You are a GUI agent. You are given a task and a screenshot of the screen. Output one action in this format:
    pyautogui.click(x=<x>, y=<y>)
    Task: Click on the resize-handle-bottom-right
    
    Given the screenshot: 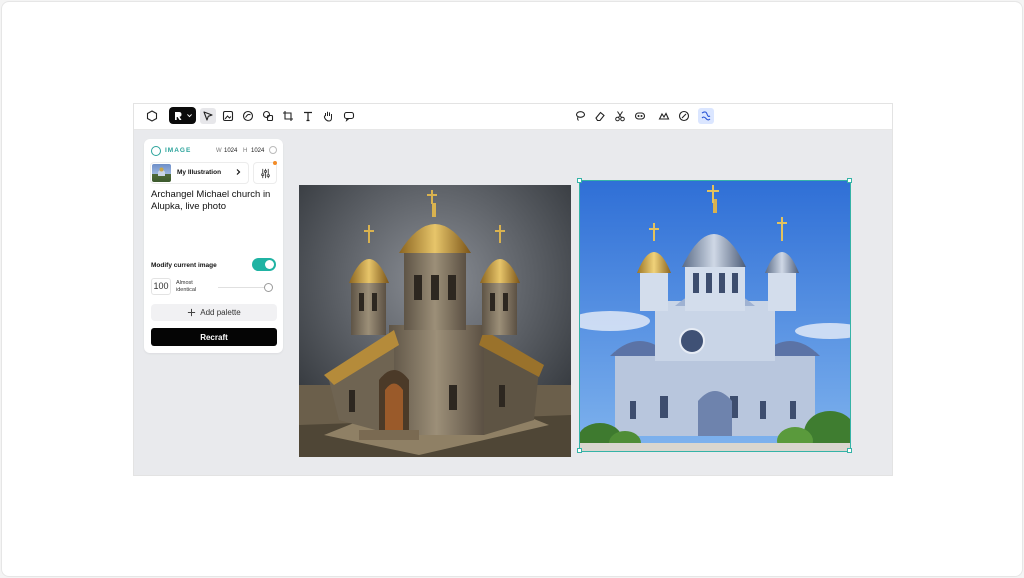 What is the action you would take?
    pyautogui.click(x=849, y=450)
    